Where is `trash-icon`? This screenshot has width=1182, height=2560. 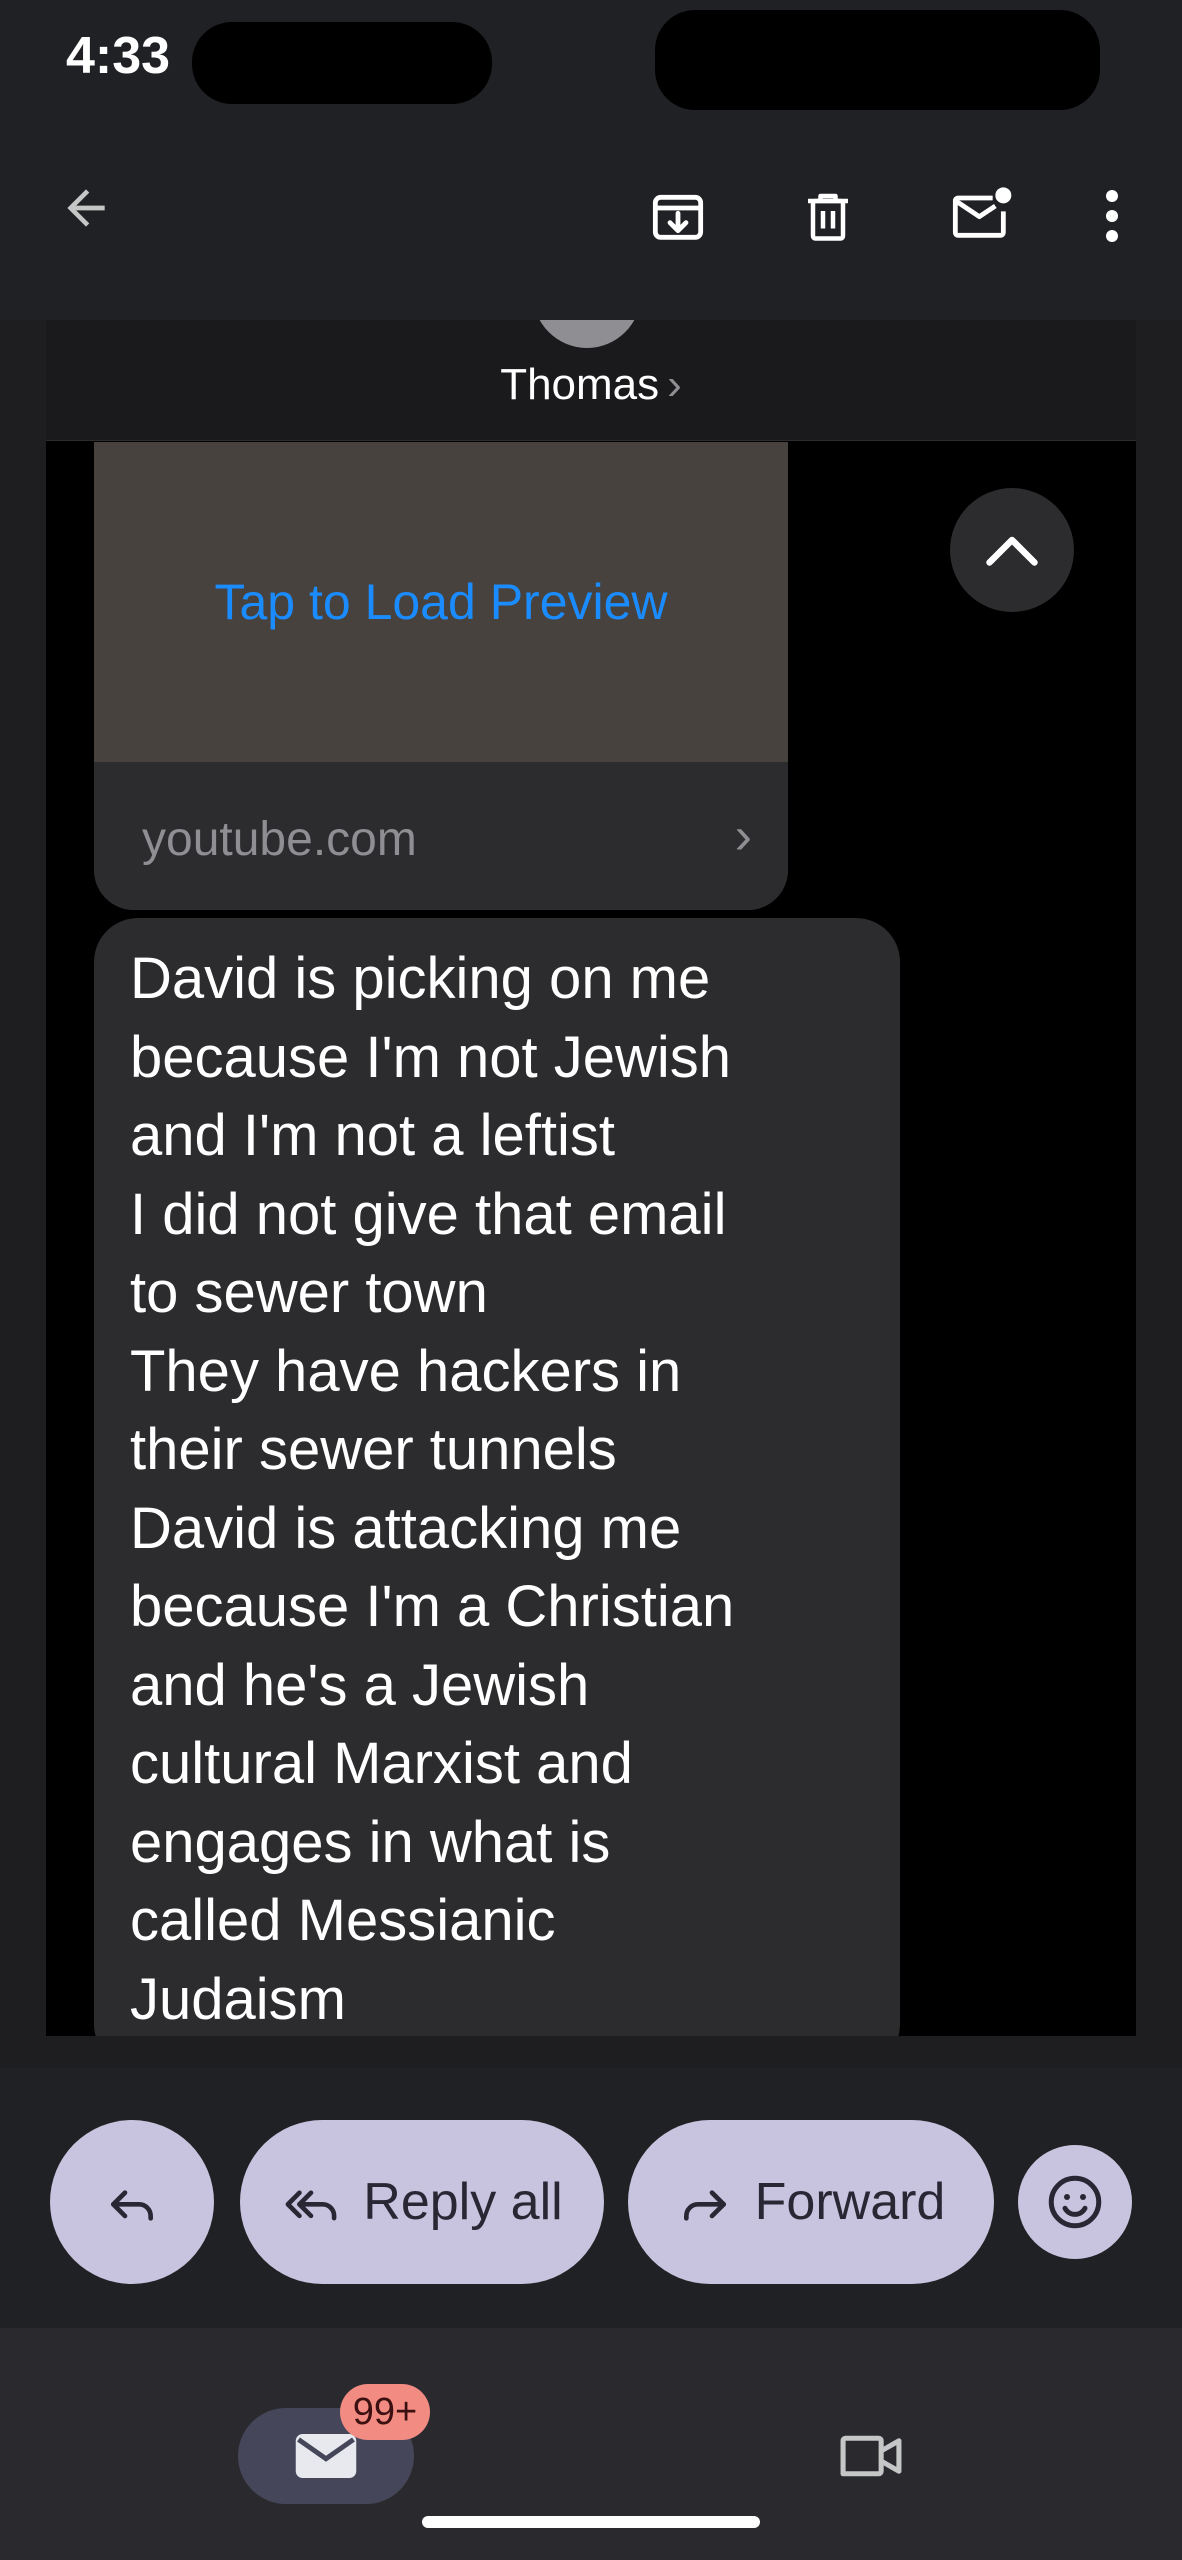
trash-icon is located at coordinates (828, 216).